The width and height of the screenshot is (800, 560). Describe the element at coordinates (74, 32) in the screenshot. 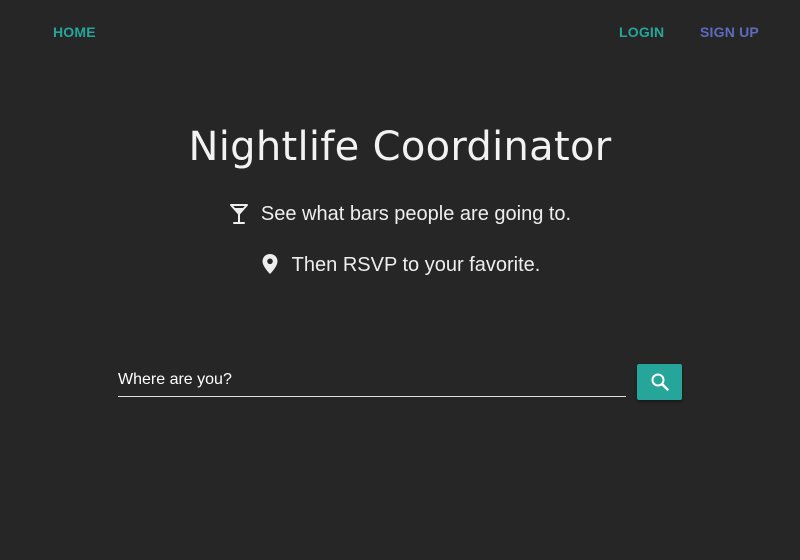

I see `nav-home-link: HOME` at that location.